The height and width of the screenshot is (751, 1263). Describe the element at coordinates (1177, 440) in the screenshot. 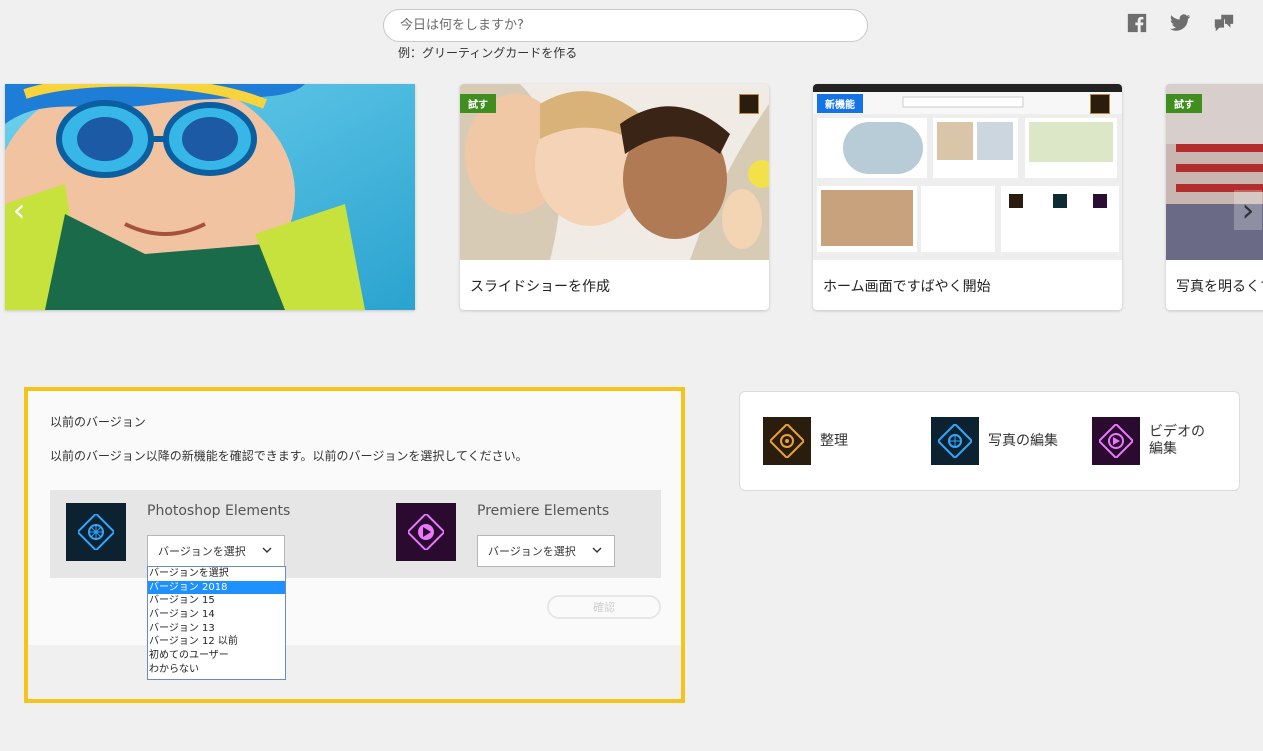

I see `video-edit-label: ビデオの編集` at that location.